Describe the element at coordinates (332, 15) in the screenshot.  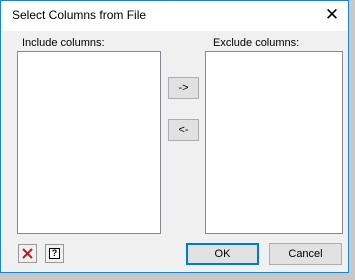
I see `close-icon: ✕` at that location.